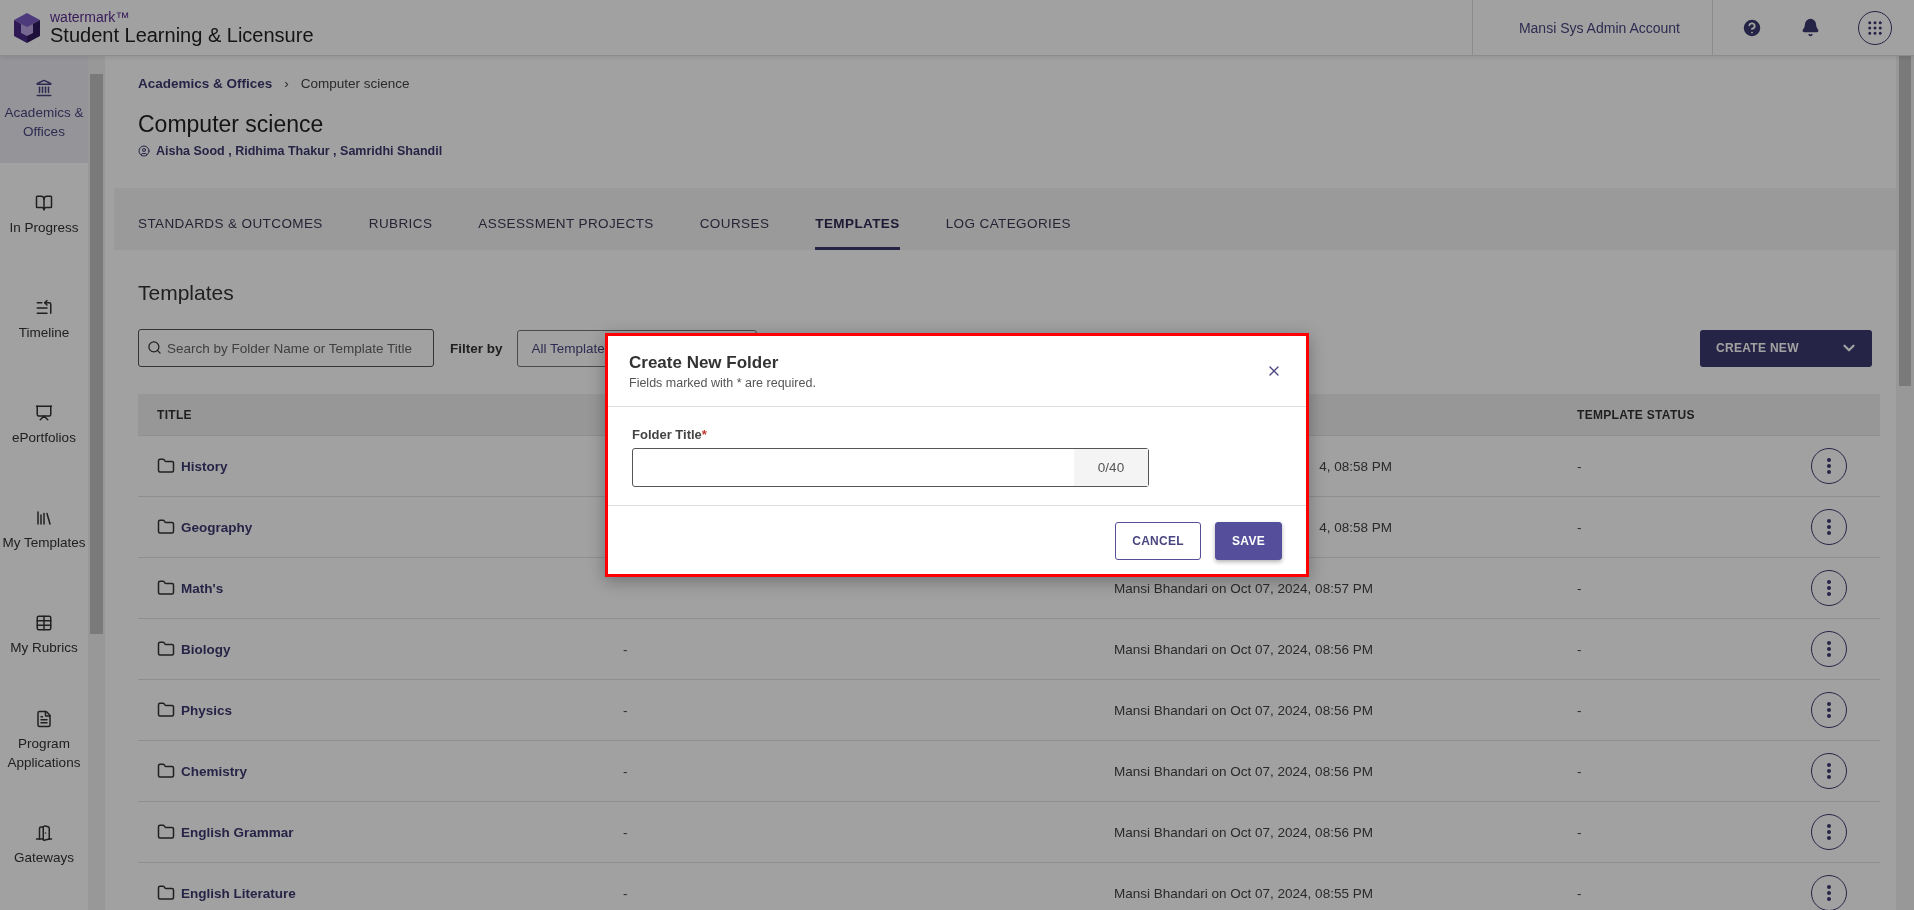 This screenshot has width=1914, height=910. Describe the element at coordinates (186, 293) in the screenshot. I see `section-title: Templates` at that location.